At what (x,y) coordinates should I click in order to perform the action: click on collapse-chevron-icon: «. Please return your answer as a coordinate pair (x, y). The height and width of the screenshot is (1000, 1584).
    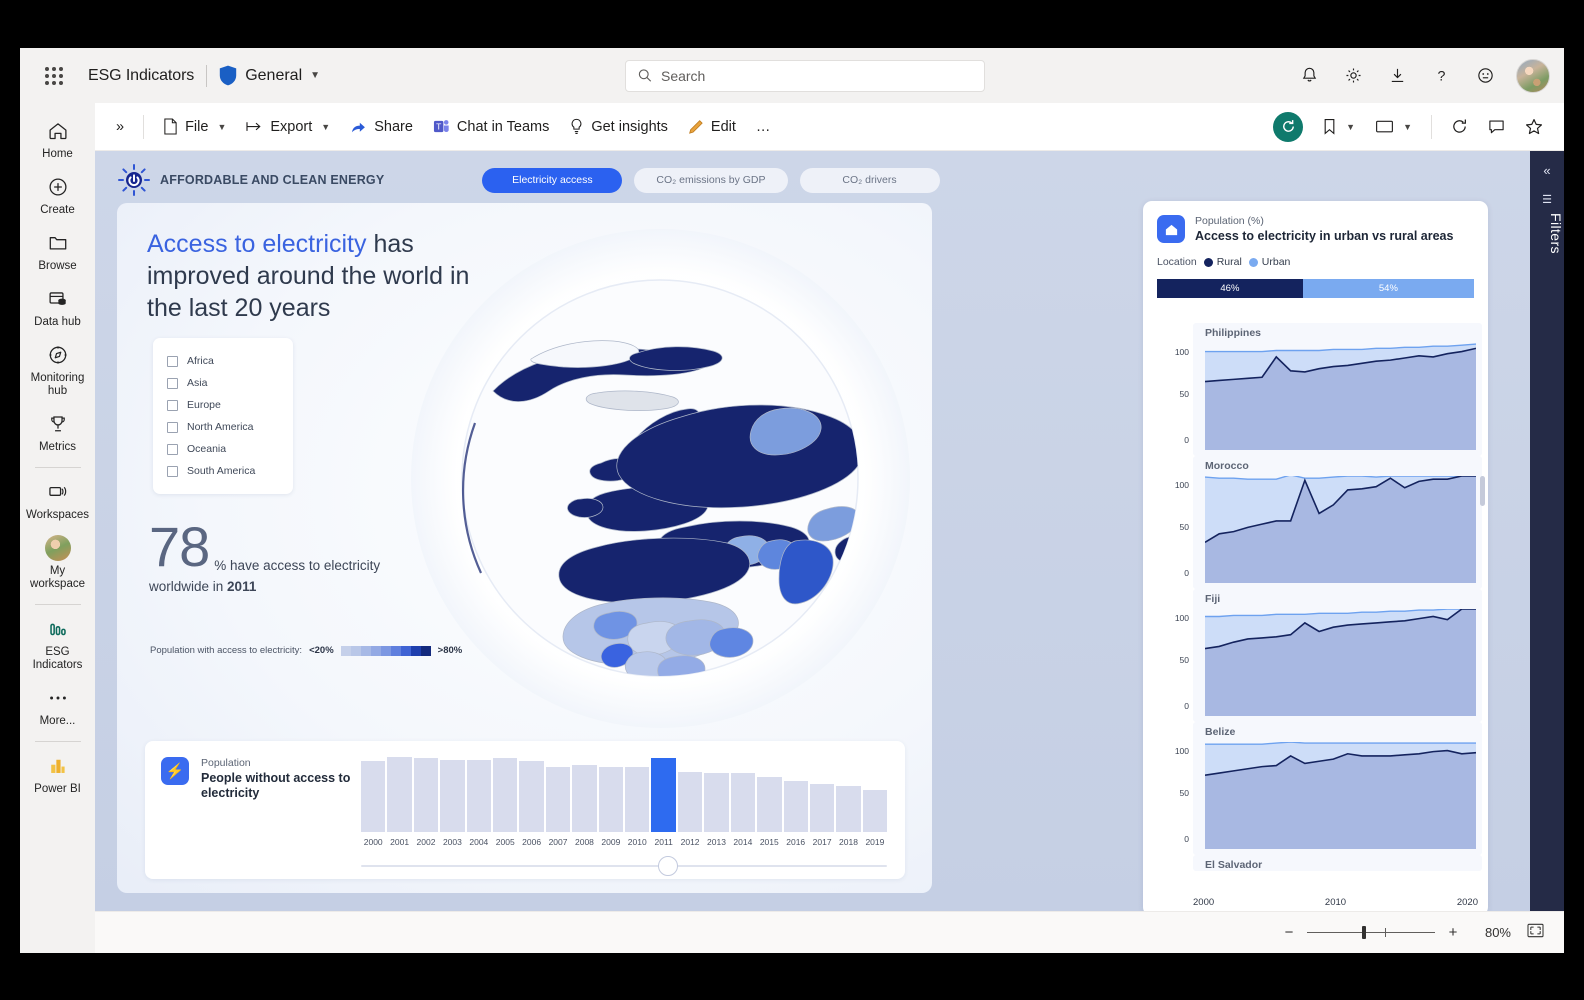
    Looking at the image, I should click on (1547, 170).